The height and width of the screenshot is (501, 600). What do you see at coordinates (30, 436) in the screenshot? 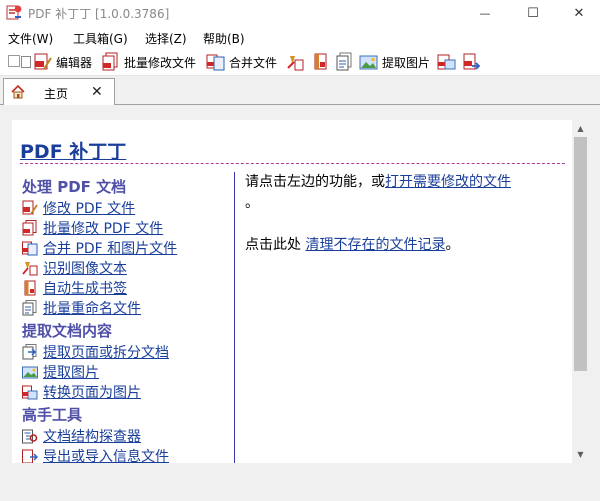
I see `structure-inspector-icon` at bounding box center [30, 436].